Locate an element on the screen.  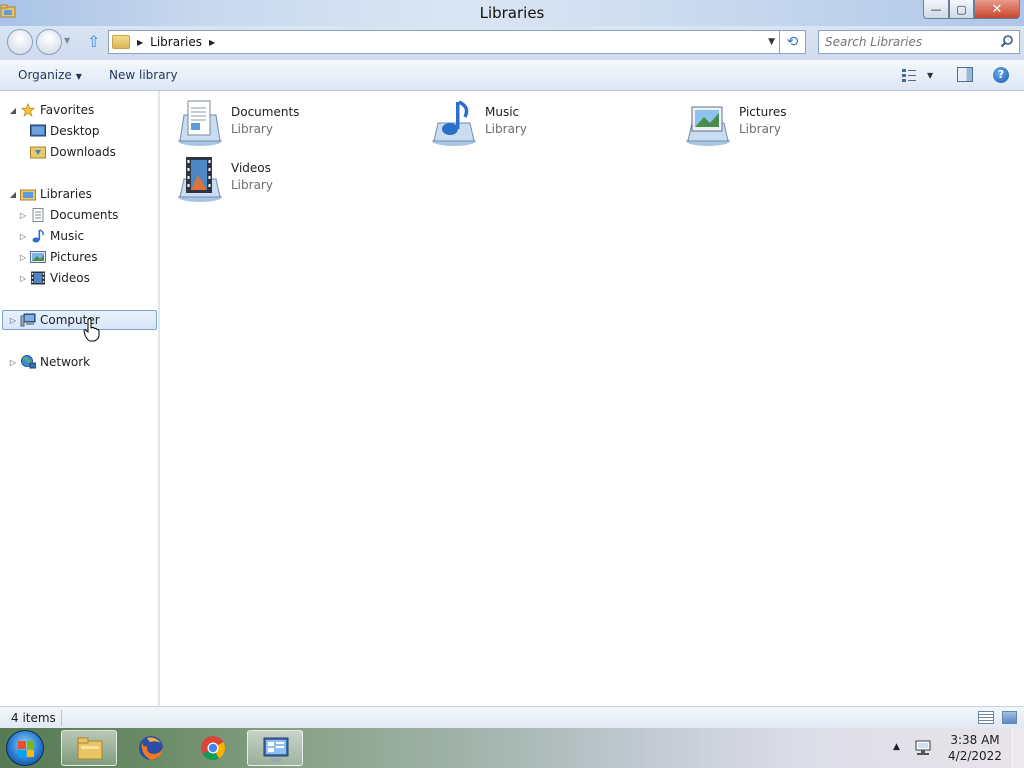
control-panel-icon is located at coordinates (276, 749).